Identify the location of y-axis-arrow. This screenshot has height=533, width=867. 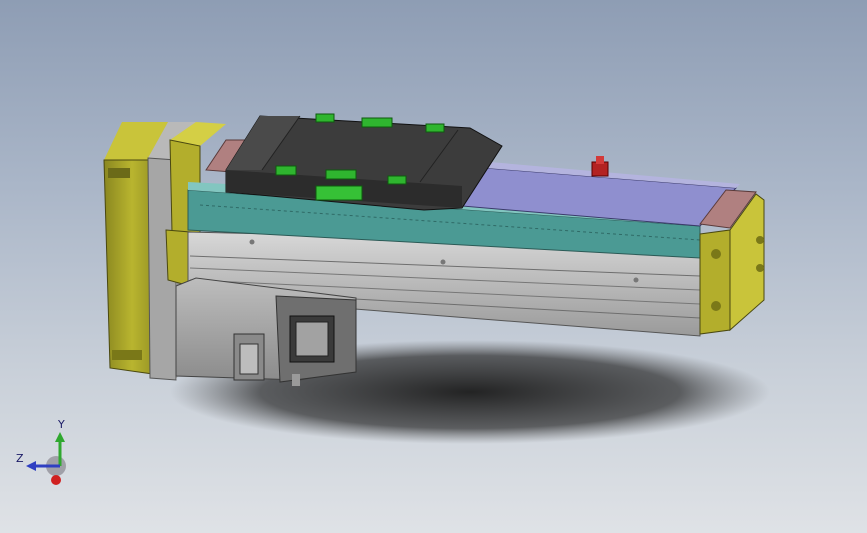
(60, 437).